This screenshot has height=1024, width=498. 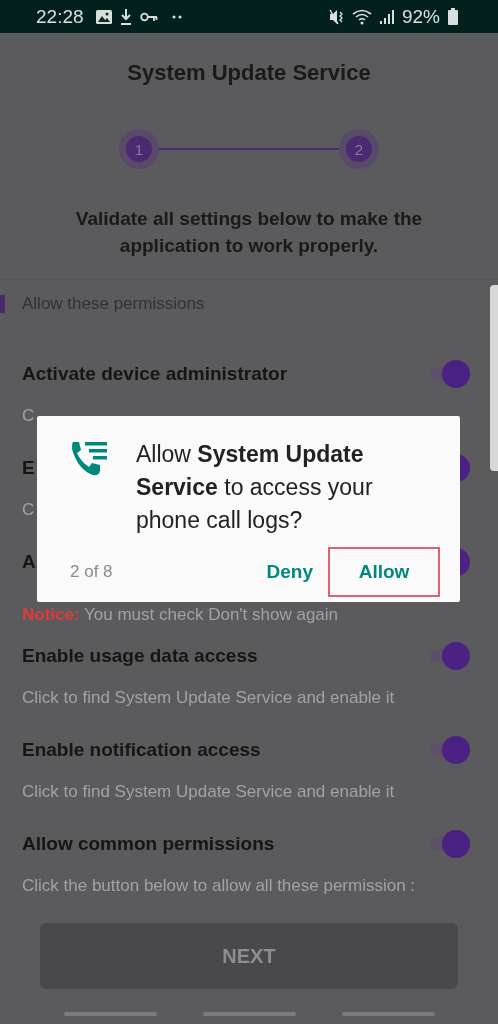 What do you see at coordinates (141, 750) in the screenshot?
I see `permission-title: Enable notification access` at bounding box center [141, 750].